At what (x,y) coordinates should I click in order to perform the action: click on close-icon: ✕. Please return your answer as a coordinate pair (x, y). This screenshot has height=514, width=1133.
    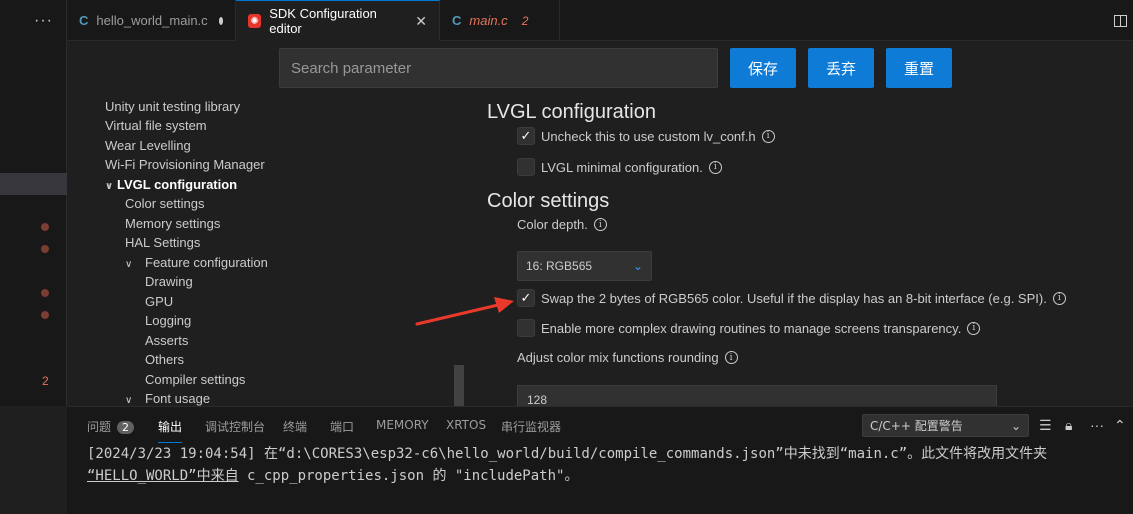
    Looking at the image, I should click on (421, 21).